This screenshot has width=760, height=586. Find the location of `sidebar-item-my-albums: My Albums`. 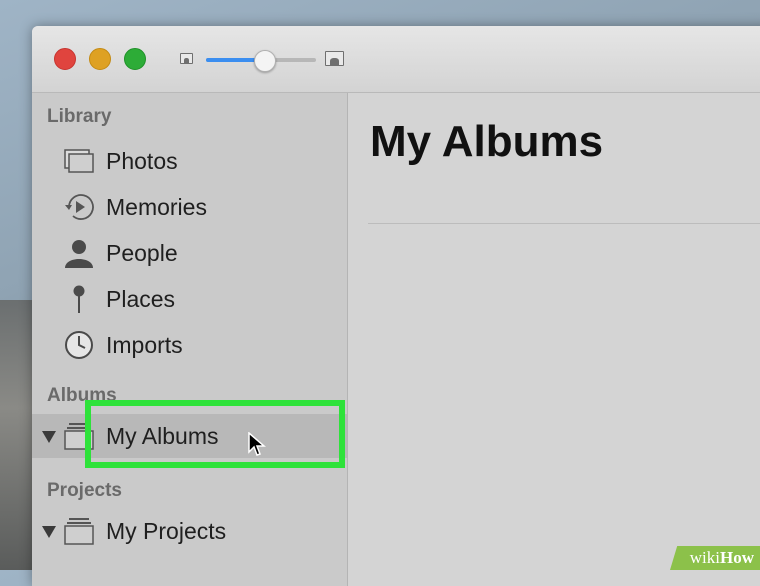

sidebar-item-my-albums: My Albums is located at coordinates (189, 436).